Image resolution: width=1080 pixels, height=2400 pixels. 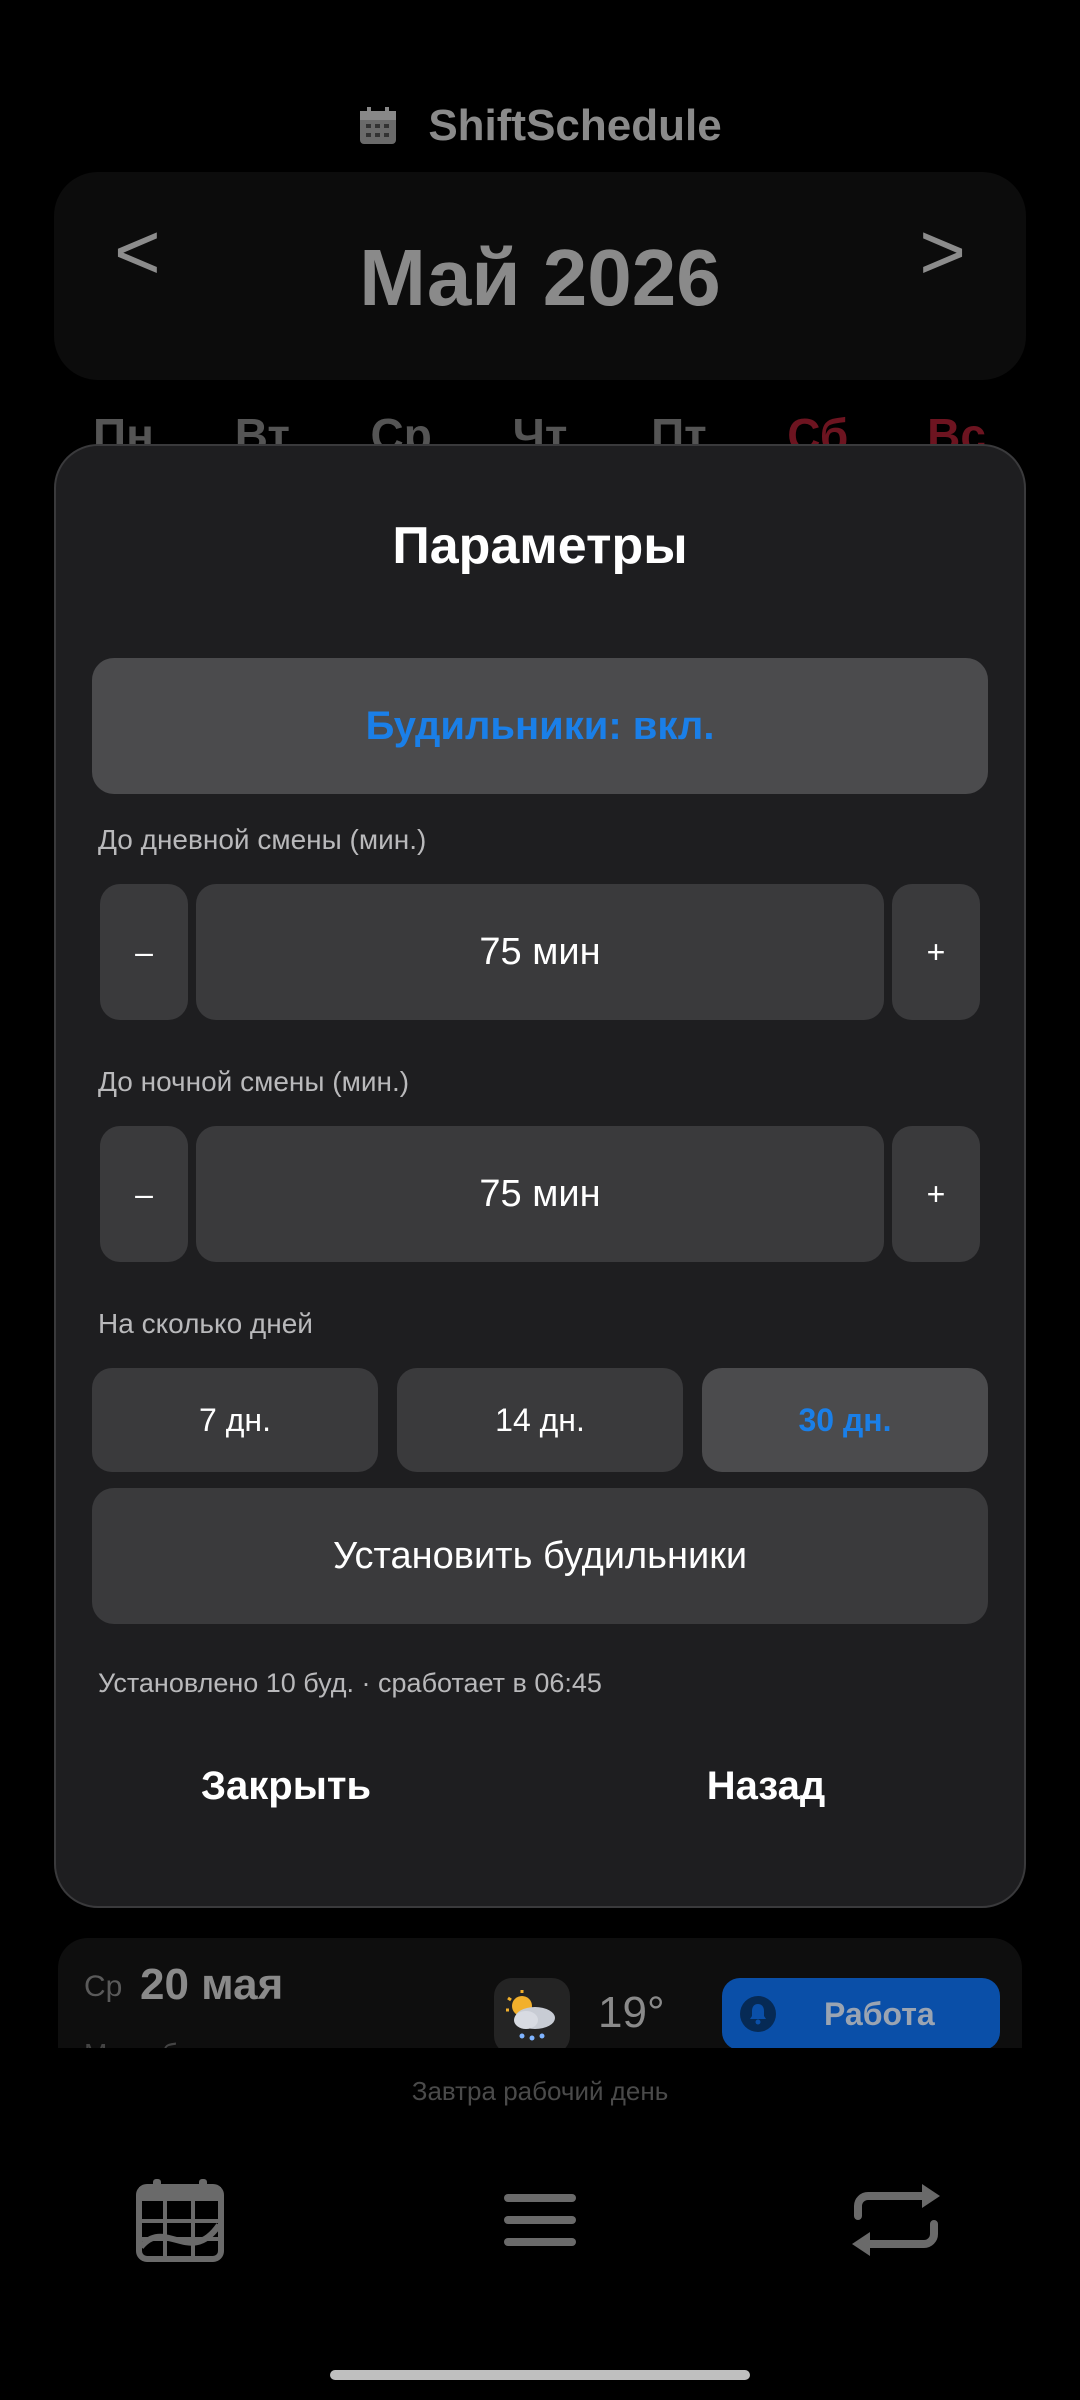 What do you see at coordinates (212, 1984) in the screenshot?
I see `day-date: 20 мая` at bounding box center [212, 1984].